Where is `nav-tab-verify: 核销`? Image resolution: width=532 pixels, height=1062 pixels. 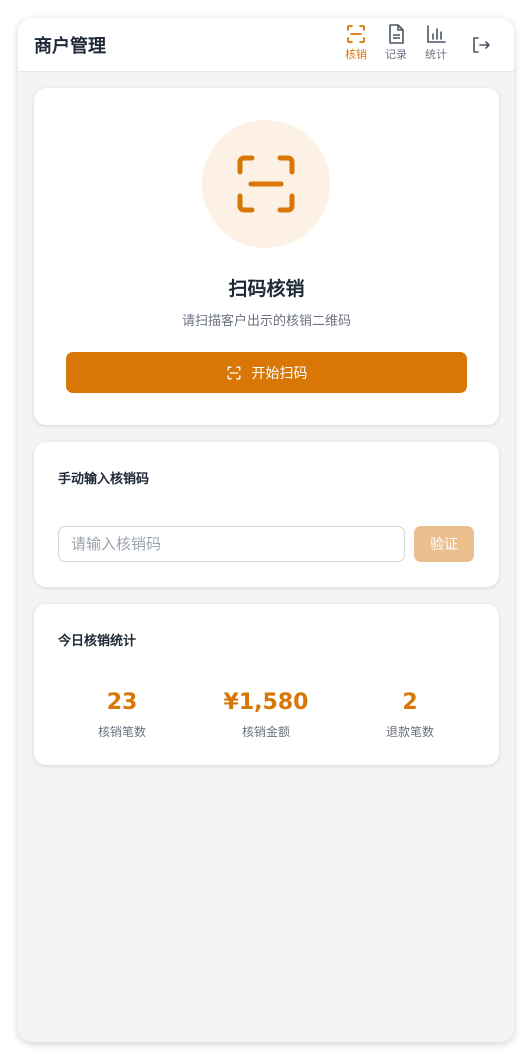
nav-tab-verify: 核销 is located at coordinates (356, 45).